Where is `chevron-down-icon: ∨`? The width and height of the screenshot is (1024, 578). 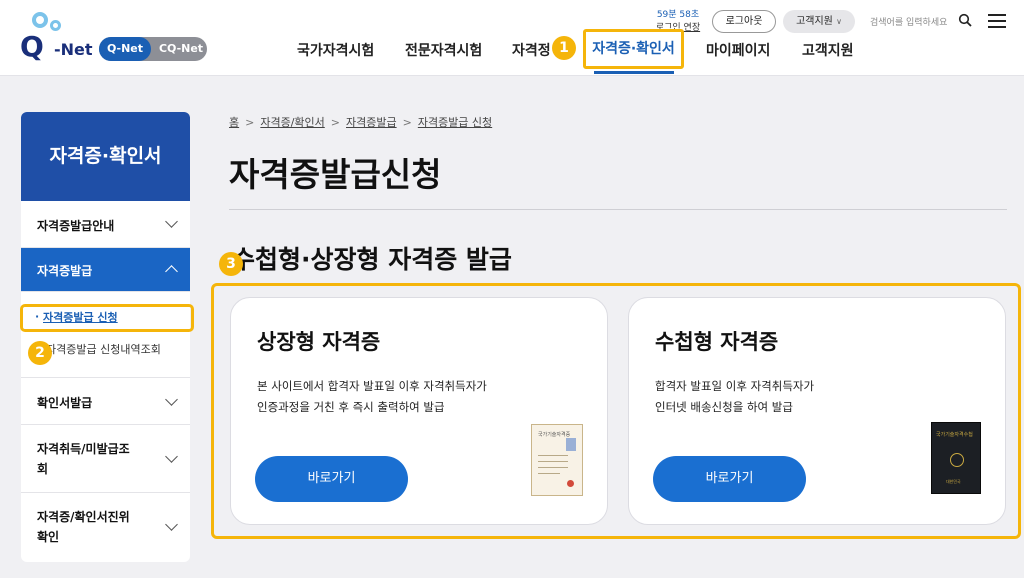 chevron-down-icon: ∨ is located at coordinates (839, 21).